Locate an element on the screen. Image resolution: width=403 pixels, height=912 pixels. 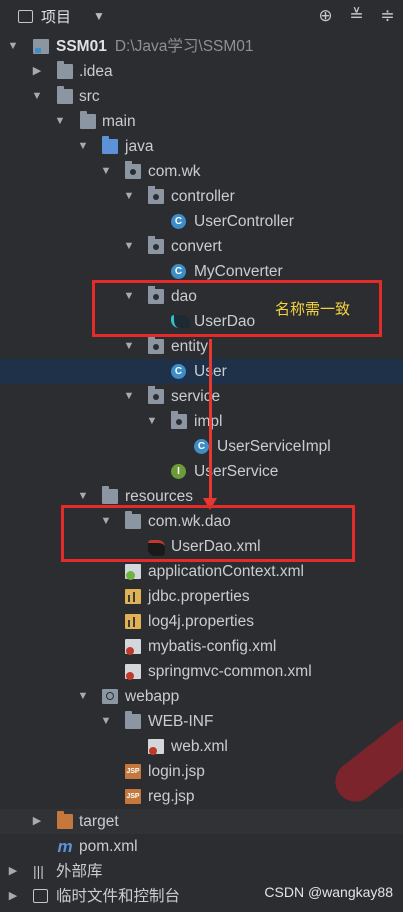
tree-item-ssm01: ▼ SSM01 D:\Java学习\SSM01 is located at coordinates (201, 46).